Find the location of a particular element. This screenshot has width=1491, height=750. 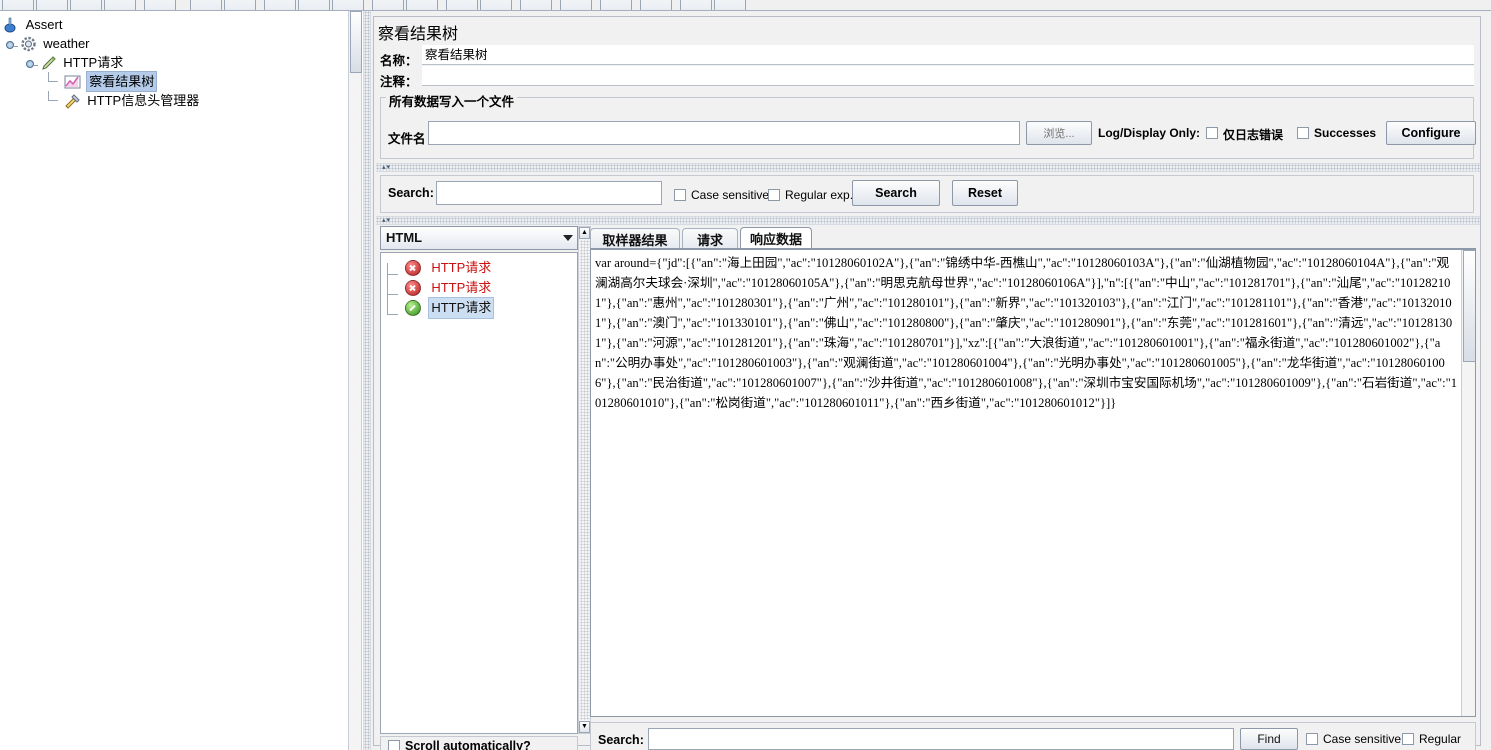

filename-label: 文件名 is located at coordinates (407, 139).